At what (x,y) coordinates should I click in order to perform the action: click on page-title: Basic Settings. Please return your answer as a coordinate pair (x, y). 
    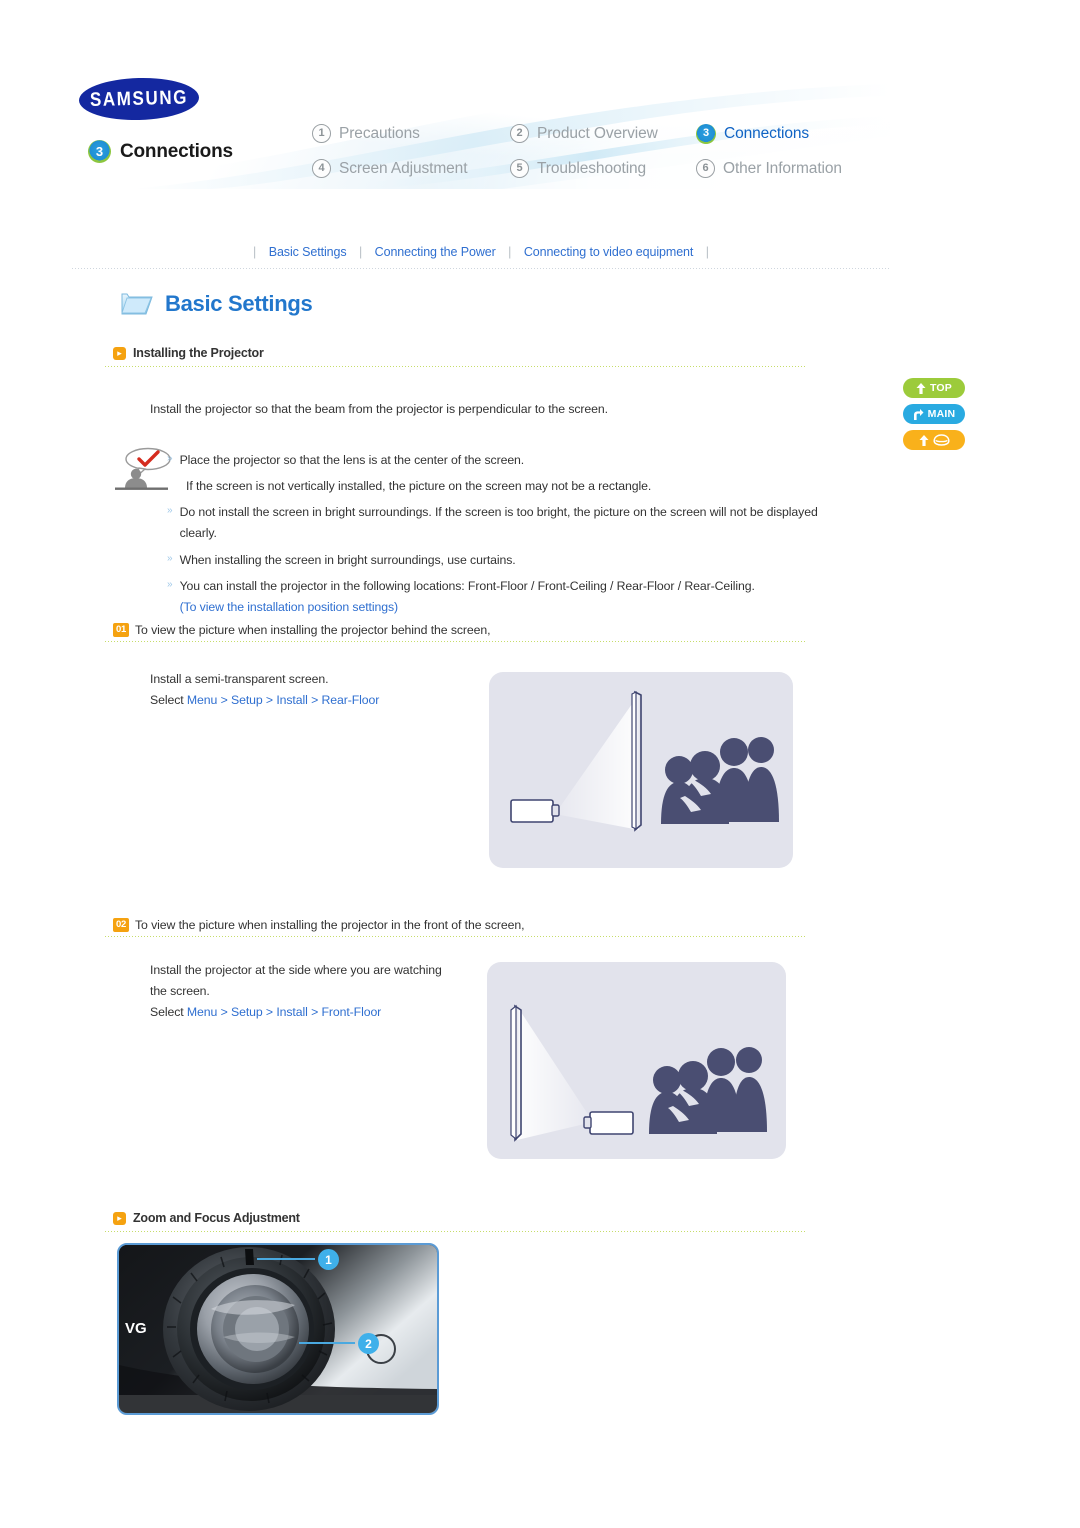
    Looking at the image, I should click on (216, 303).